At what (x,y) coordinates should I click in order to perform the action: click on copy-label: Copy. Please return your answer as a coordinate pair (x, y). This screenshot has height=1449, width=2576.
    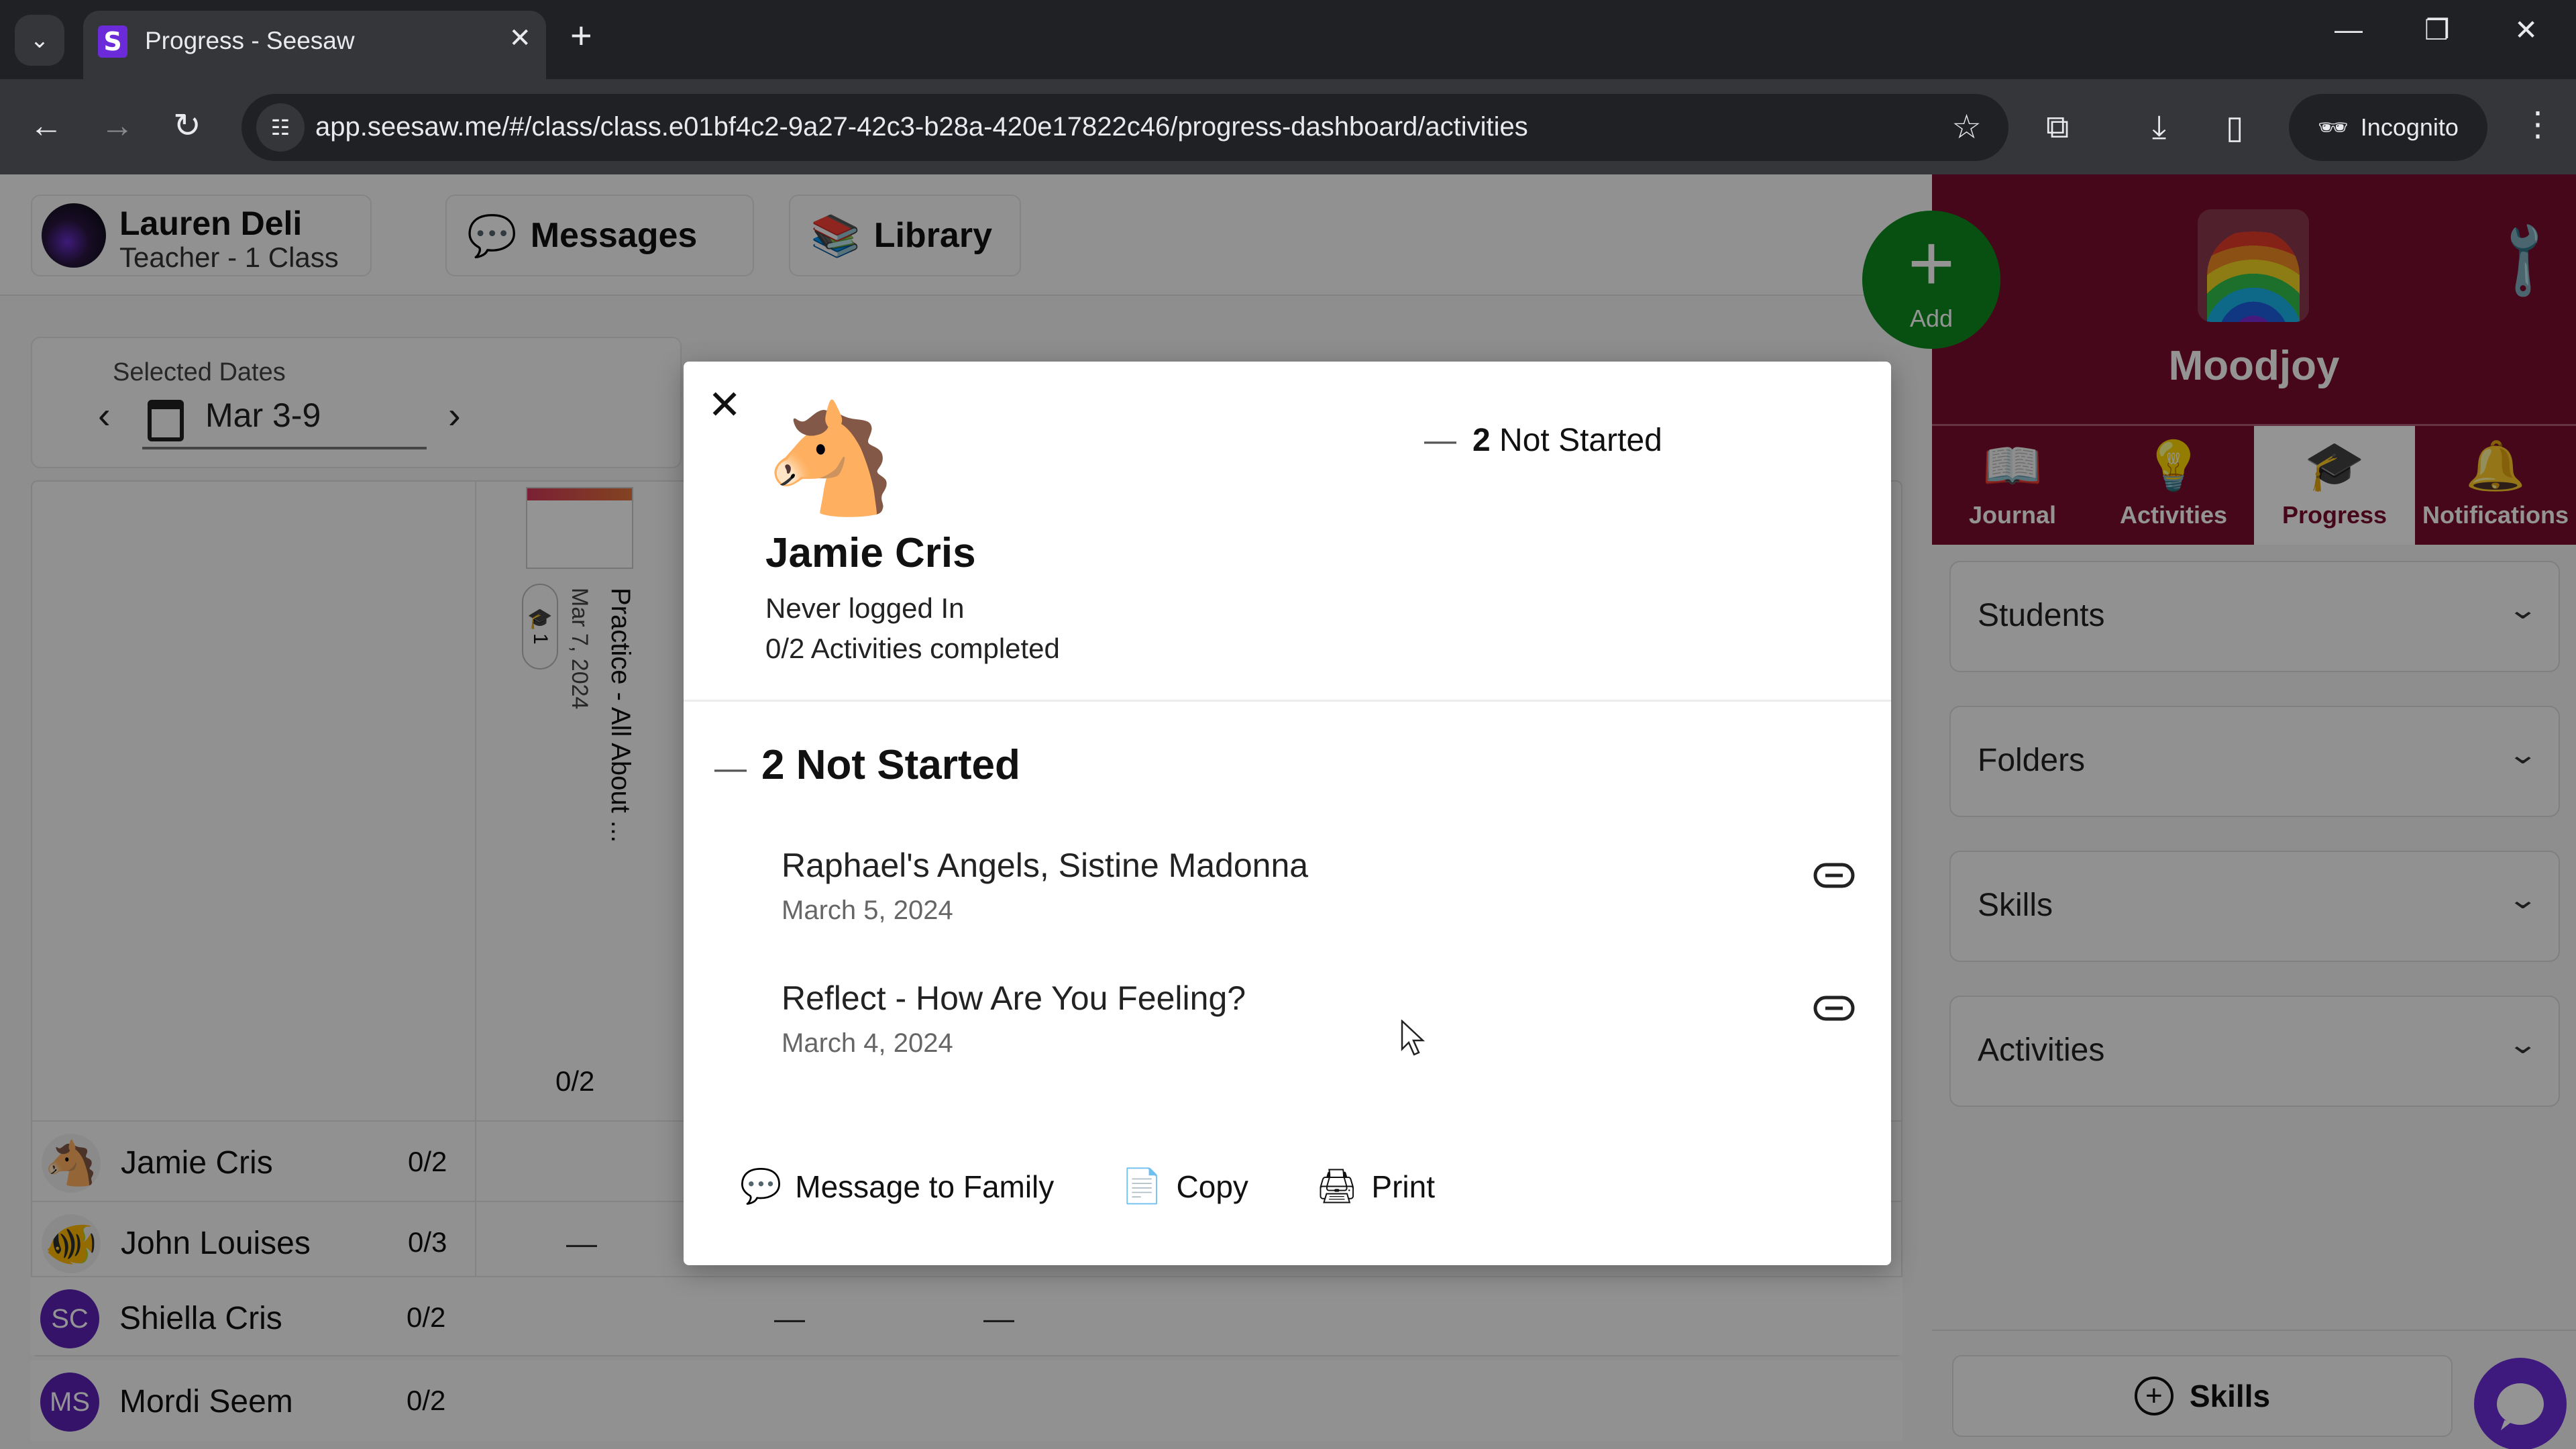
    Looking at the image, I should click on (1212, 1186).